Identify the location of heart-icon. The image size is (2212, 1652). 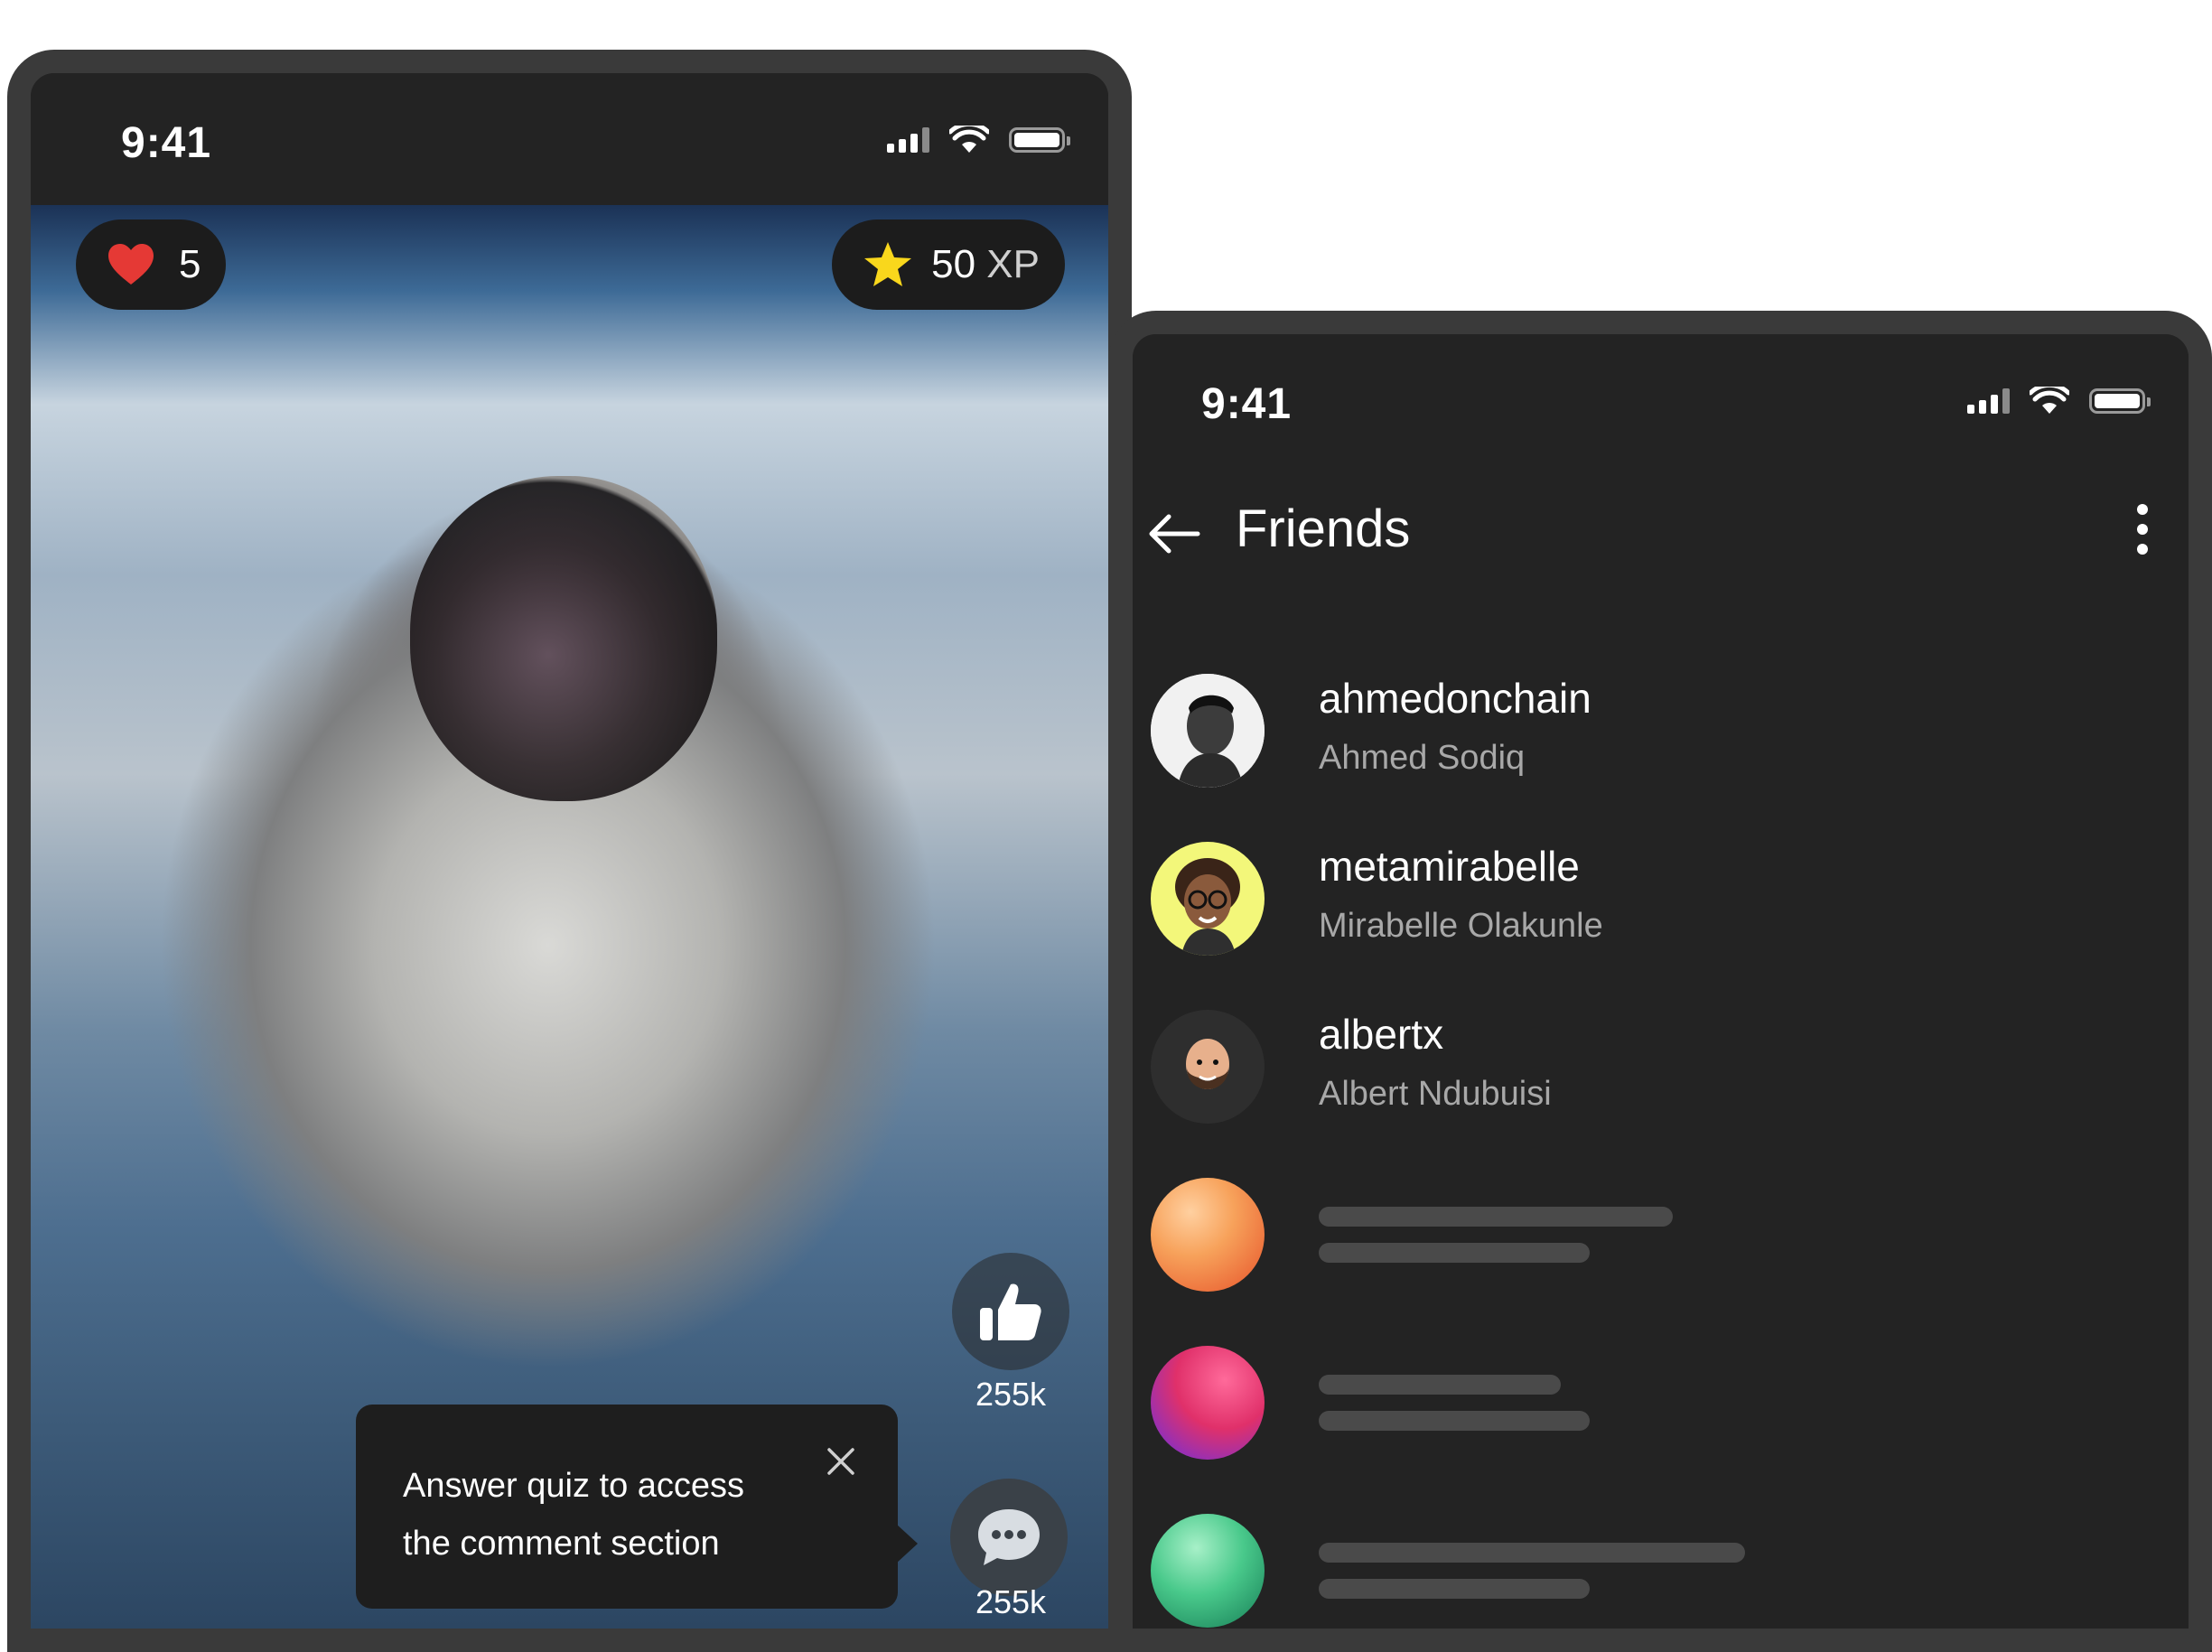
(131, 264).